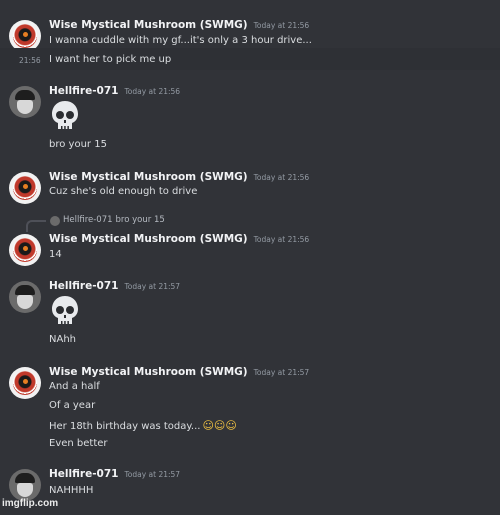 This screenshot has height=515, width=500. I want to click on message-text: NAHHHH, so click(71, 490).